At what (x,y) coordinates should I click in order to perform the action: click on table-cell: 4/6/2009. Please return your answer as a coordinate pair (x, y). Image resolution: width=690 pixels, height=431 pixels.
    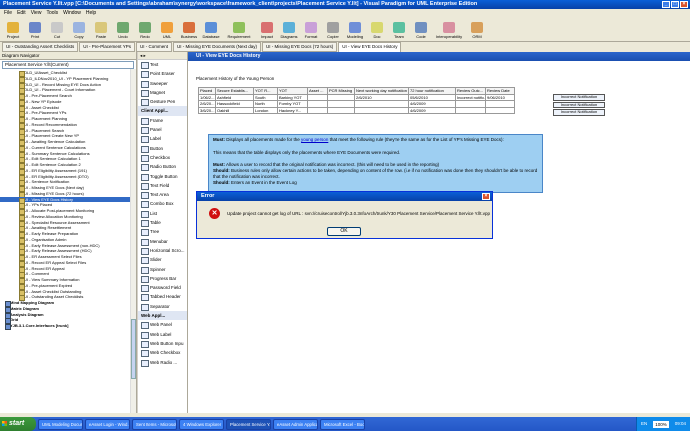
    Looking at the image, I should click on (432, 110).